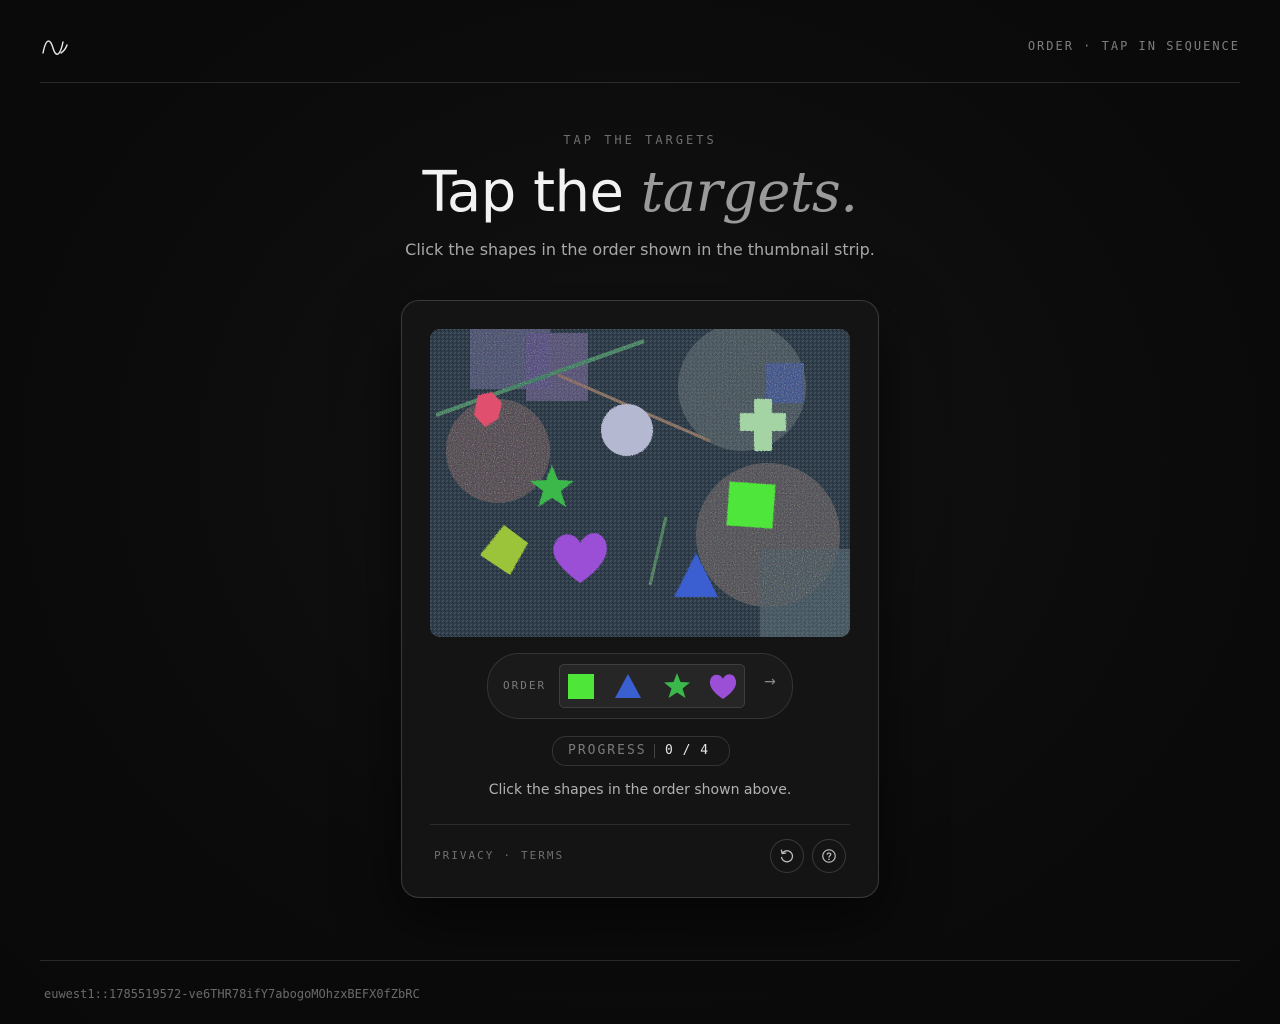  Describe the element at coordinates (654, 751) in the screenshot. I see `progress-divider` at that location.